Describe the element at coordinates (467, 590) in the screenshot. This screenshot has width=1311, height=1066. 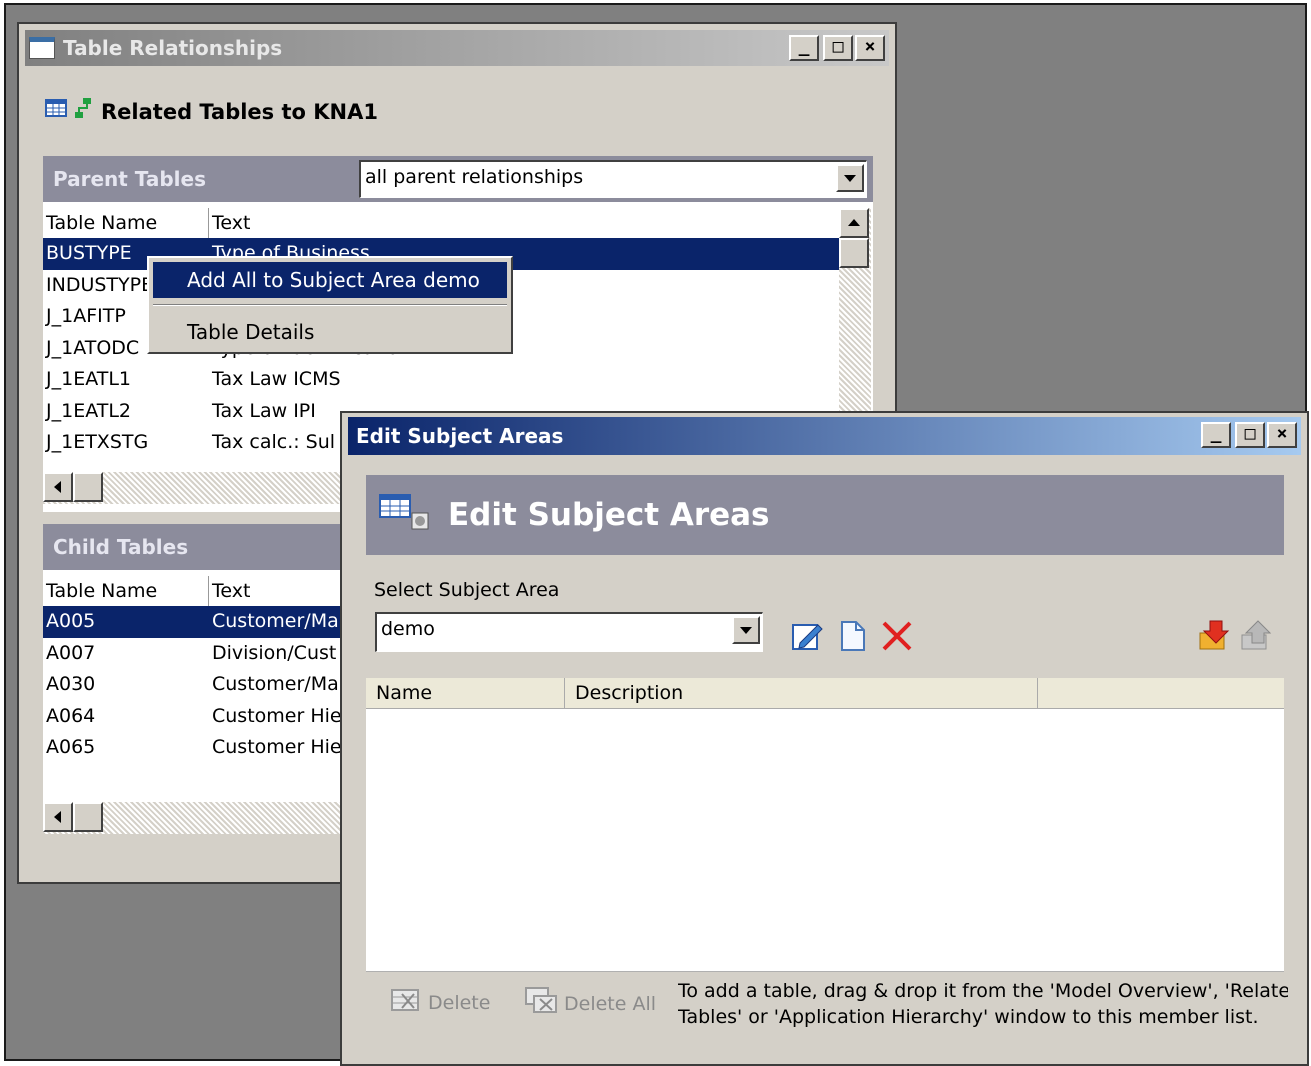
I see `select-subject-area-label: Select Subject Area` at that location.